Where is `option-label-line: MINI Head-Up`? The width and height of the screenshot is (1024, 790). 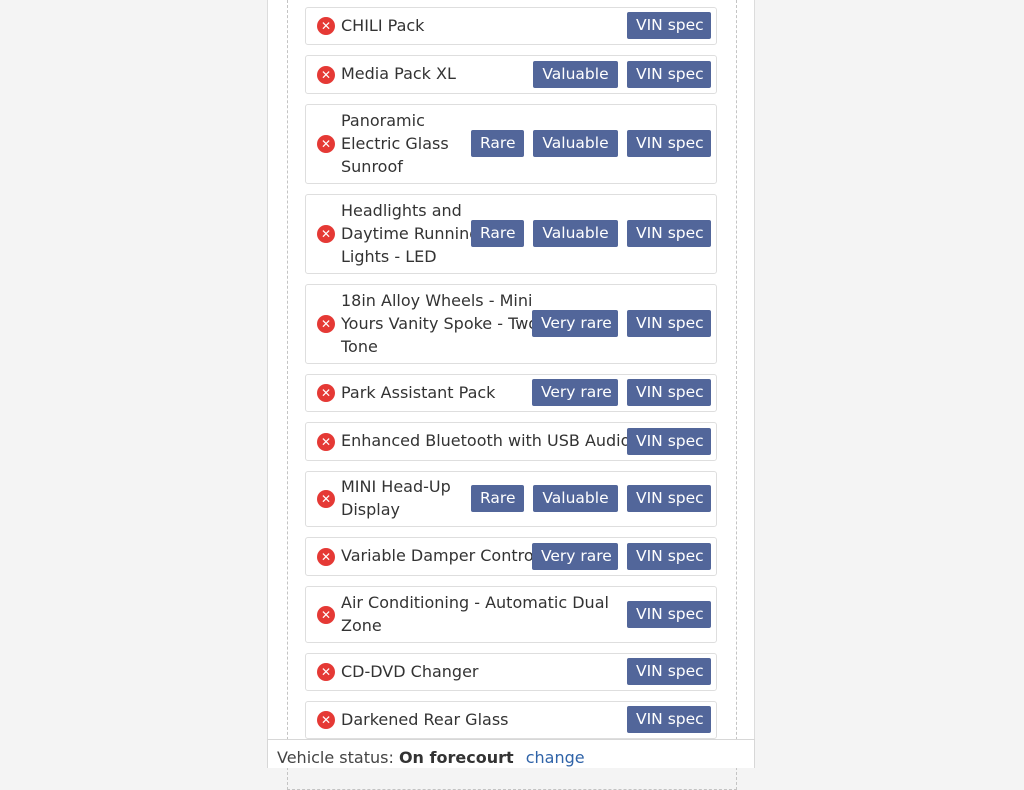 option-label-line: MINI Head-Up is located at coordinates (396, 486).